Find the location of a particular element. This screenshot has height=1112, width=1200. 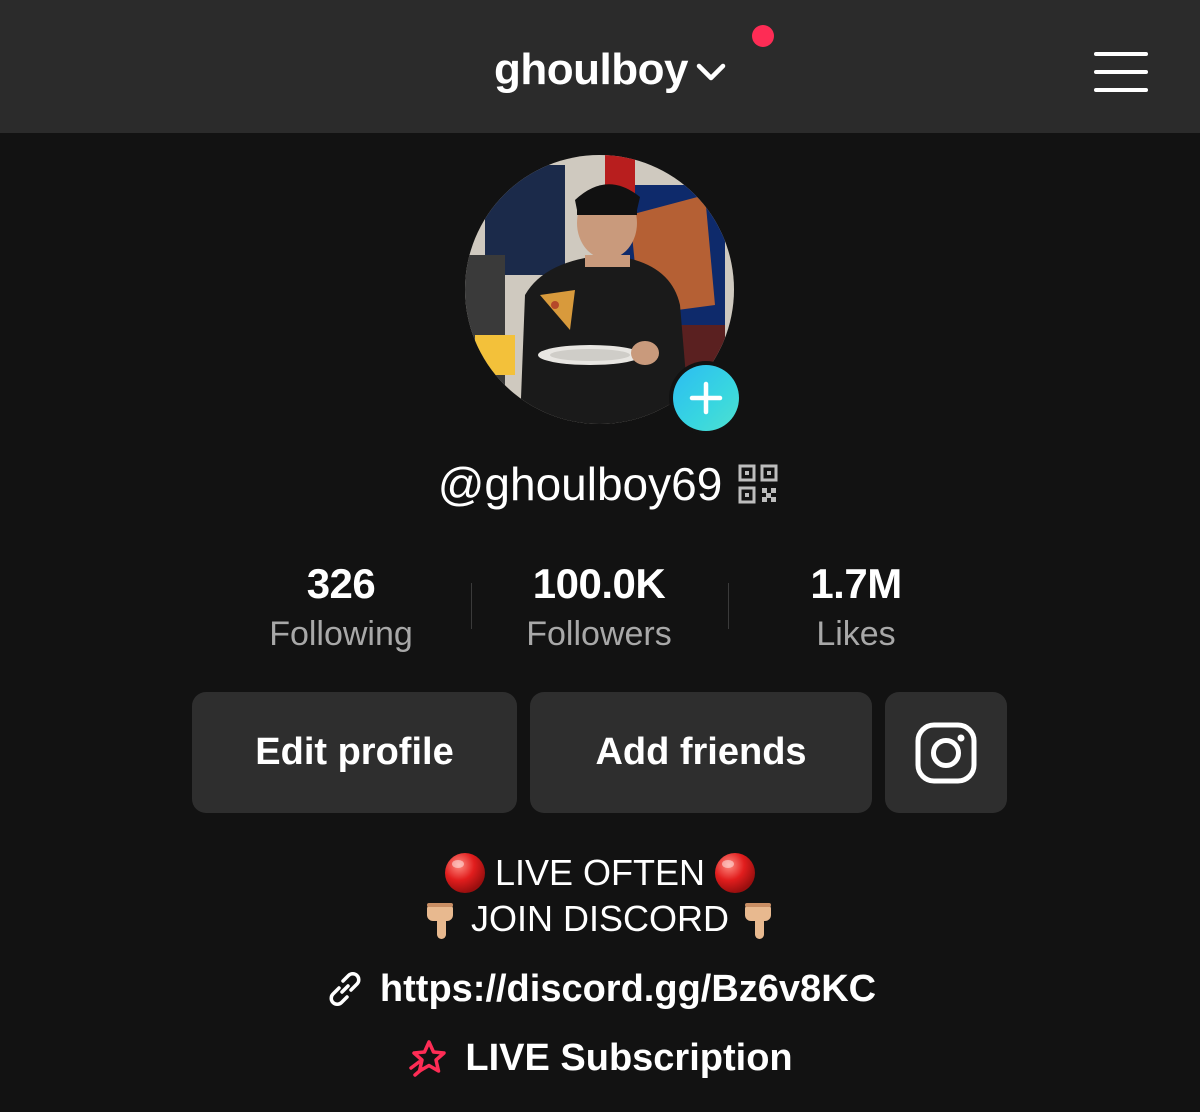

add-avatar-button is located at coordinates (706, 398).